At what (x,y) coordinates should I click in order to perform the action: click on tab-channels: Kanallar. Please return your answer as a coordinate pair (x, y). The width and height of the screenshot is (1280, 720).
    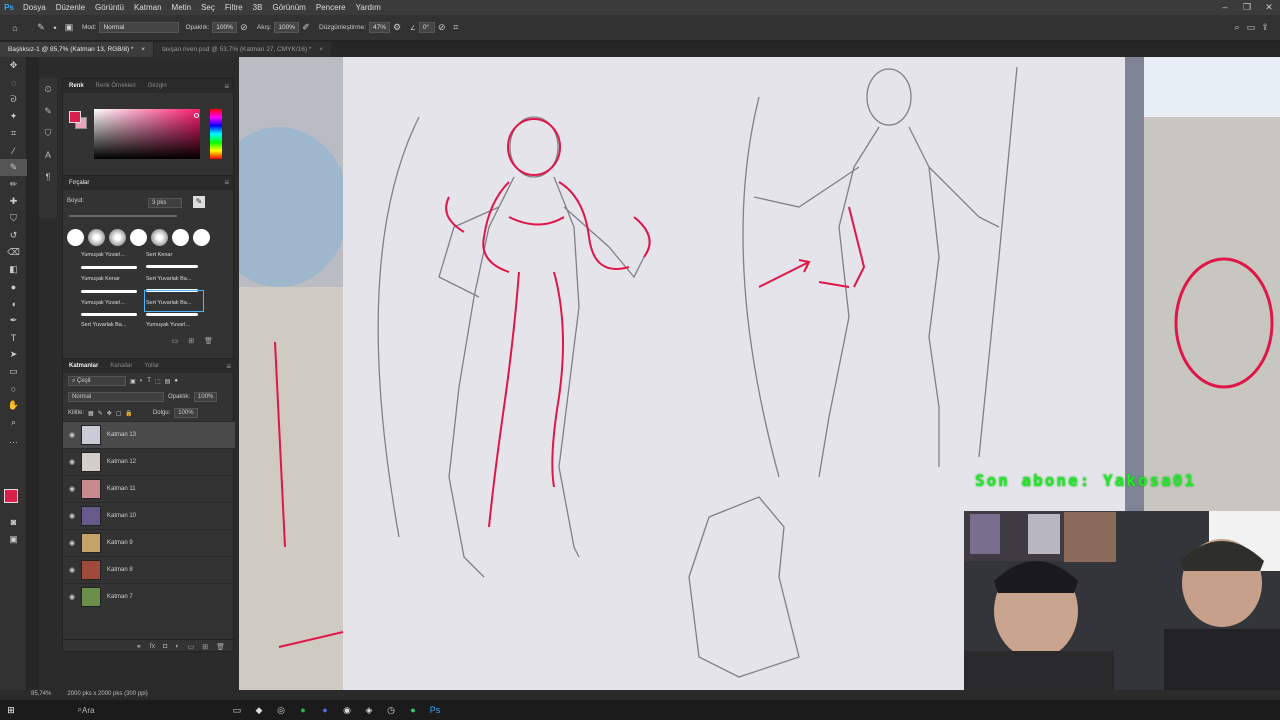
    Looking at the image, I should click on (121, 366).